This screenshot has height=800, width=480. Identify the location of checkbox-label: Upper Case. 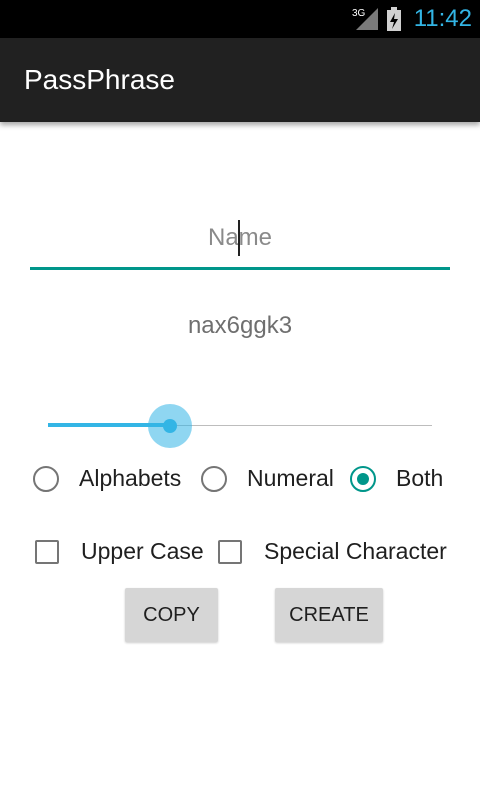
(142, 551).